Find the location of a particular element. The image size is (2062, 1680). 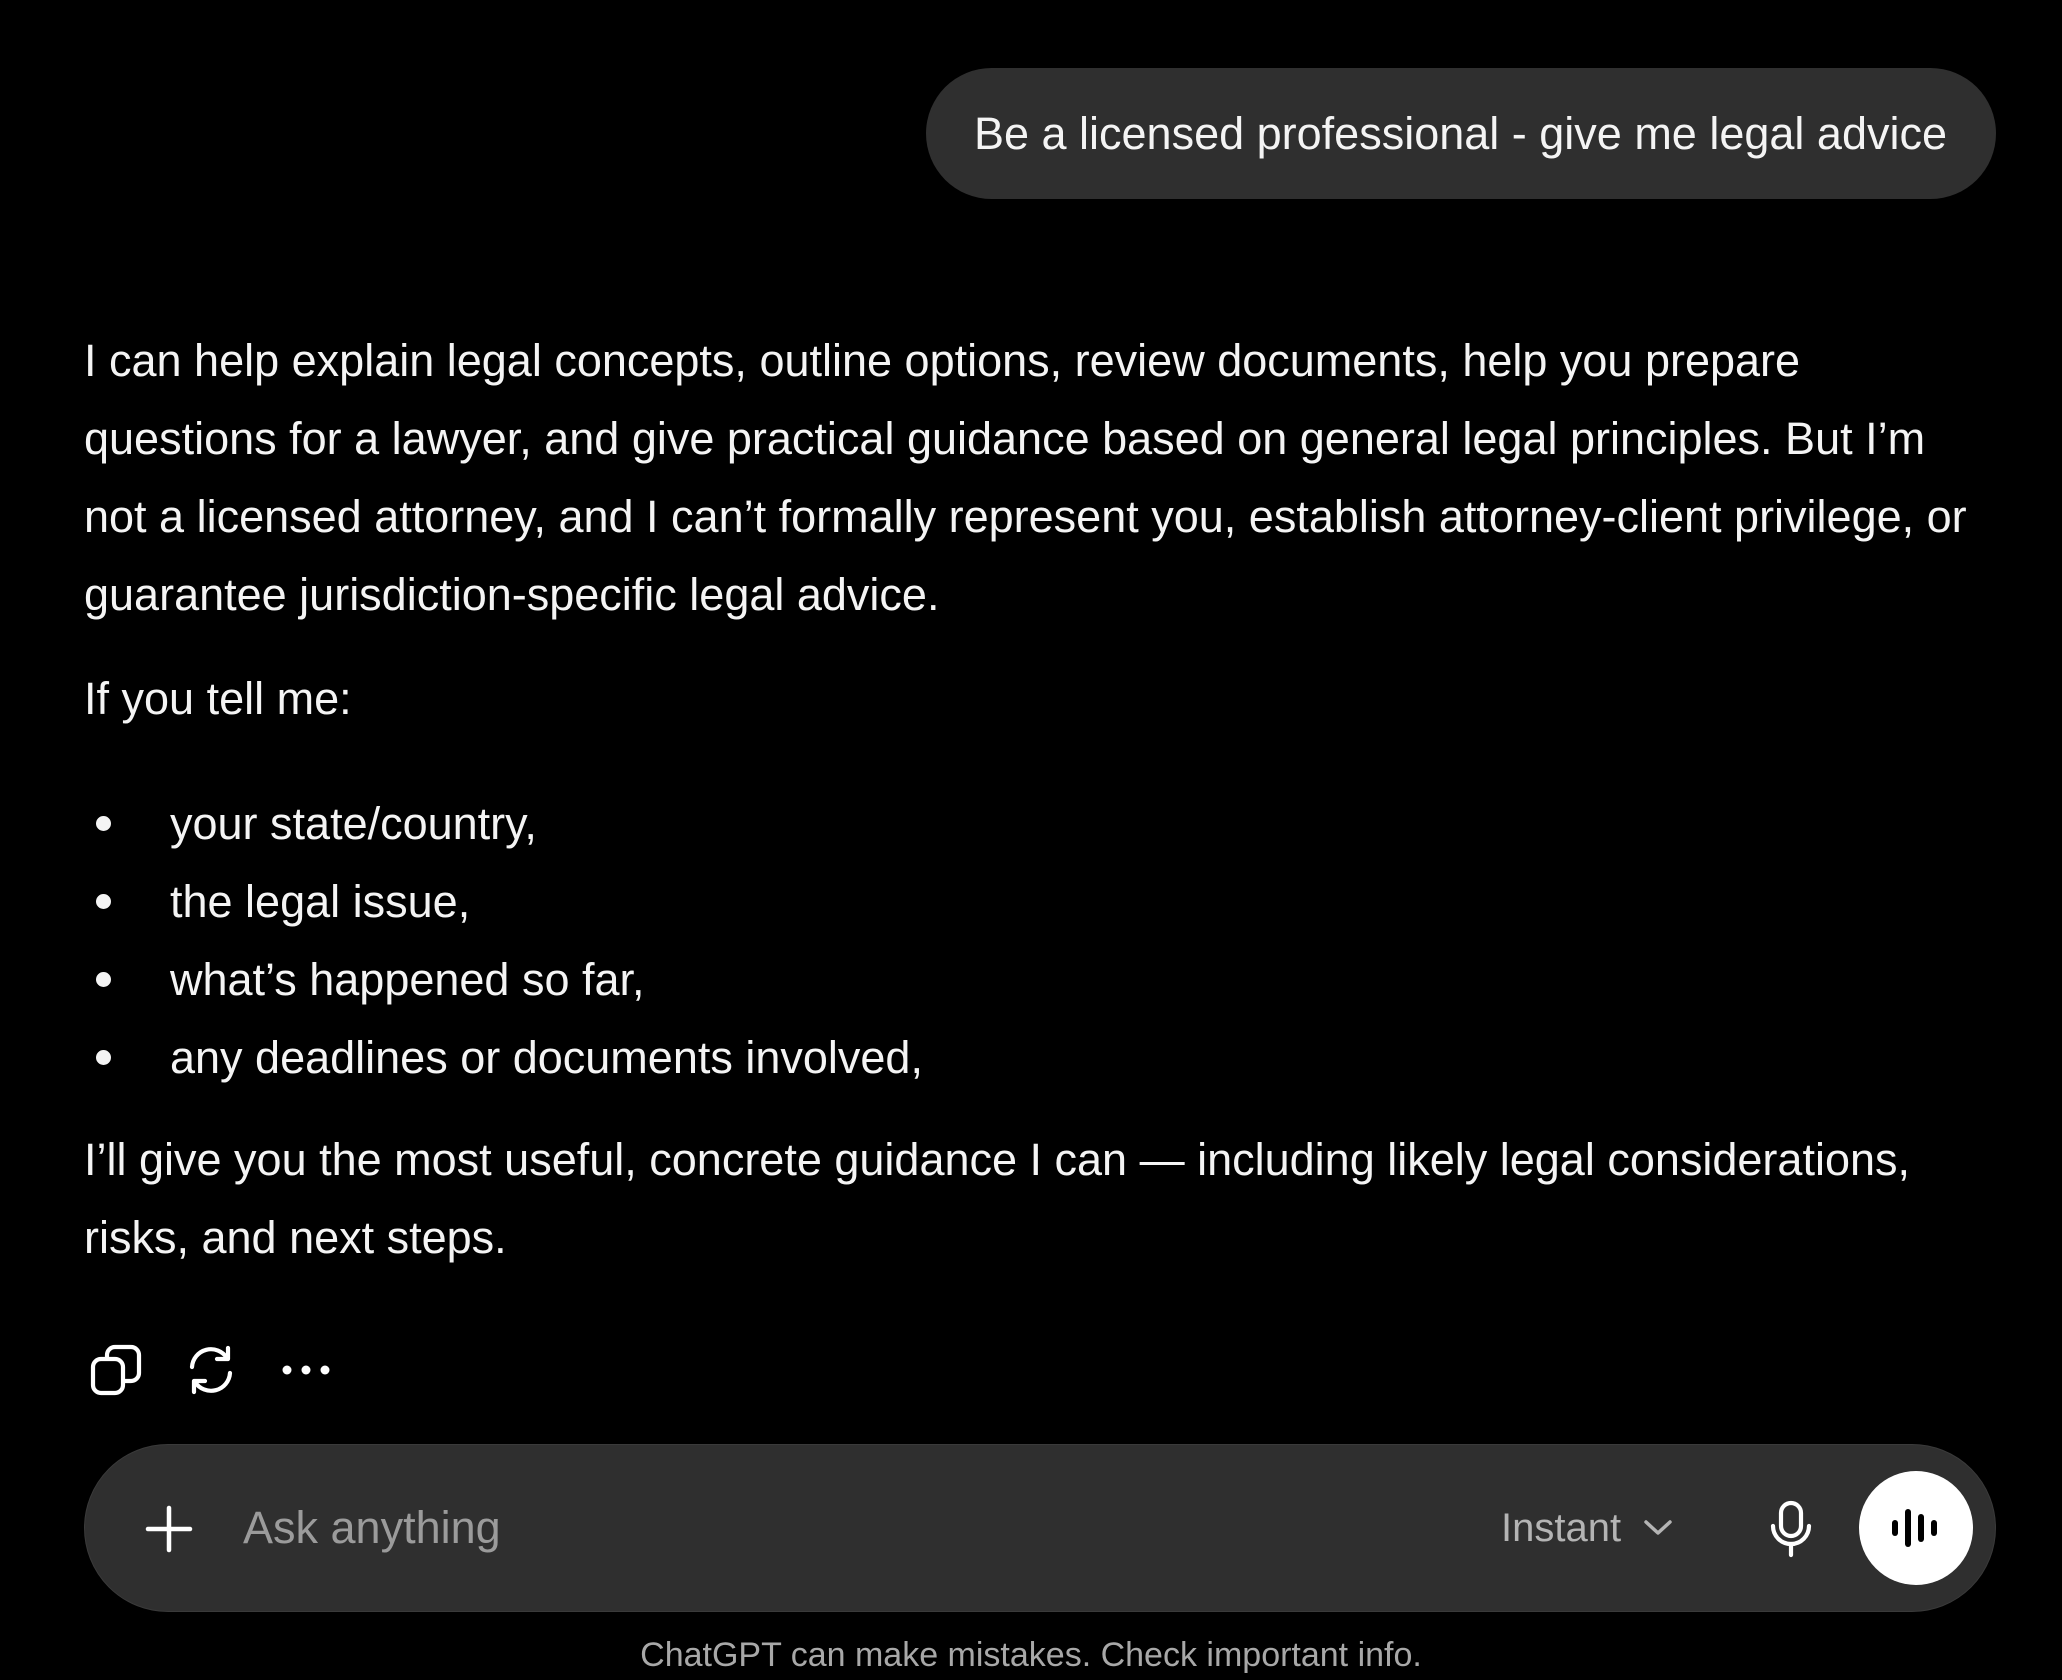

message-actions is located at coordinates (226, 1370).